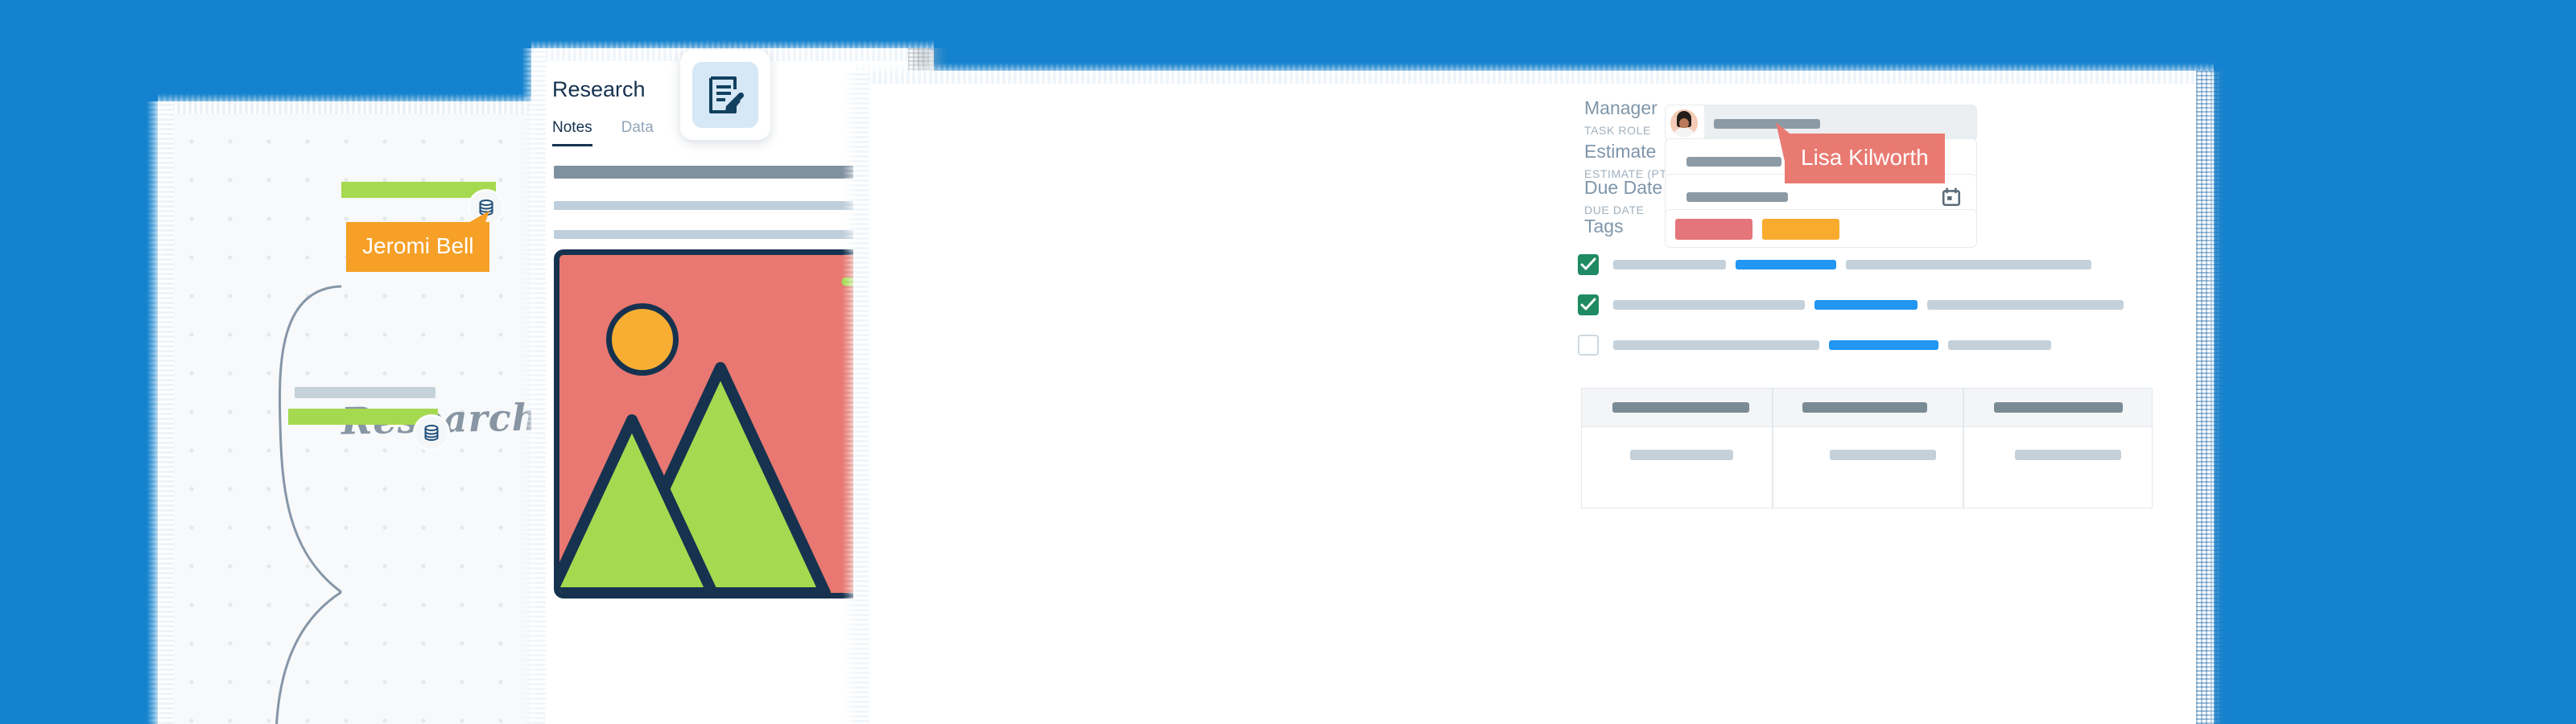 Image resolution: width=2576 pixels, height=724 pixels. What do you see at coordinates (1684, 123) in the screenshot?
I see `avatar` at bounding box center [1684, 123].